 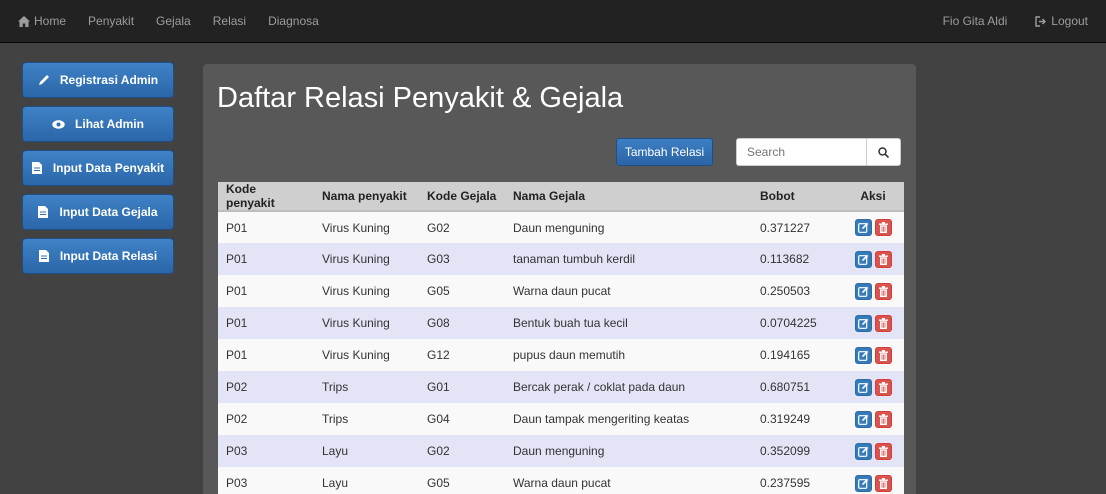 What do you see at coordinates (109, 80) in the screenshot?
I see `registrasi-admin-label: Registrasi Admin` at bounding box center [109, 80].